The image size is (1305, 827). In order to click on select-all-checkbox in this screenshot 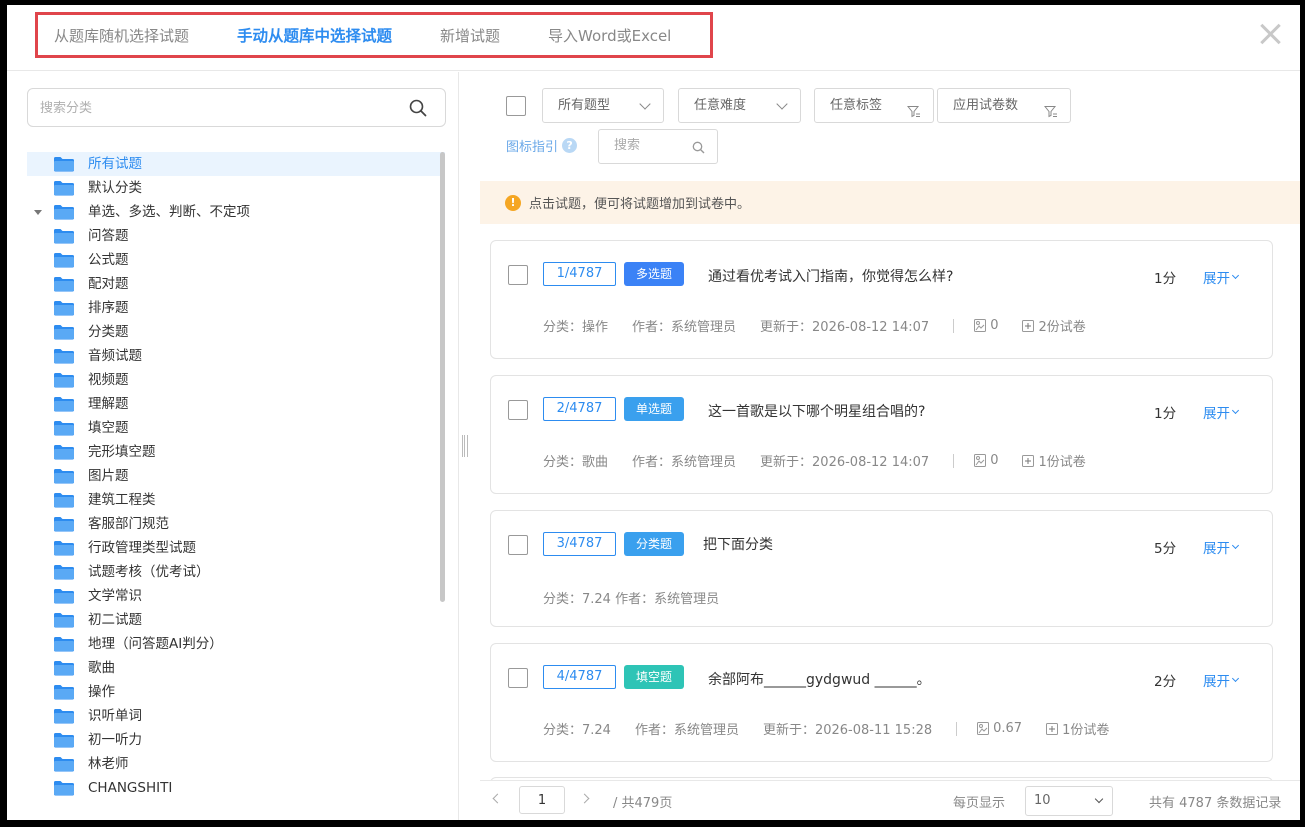, I will do `click(516, 106)`.